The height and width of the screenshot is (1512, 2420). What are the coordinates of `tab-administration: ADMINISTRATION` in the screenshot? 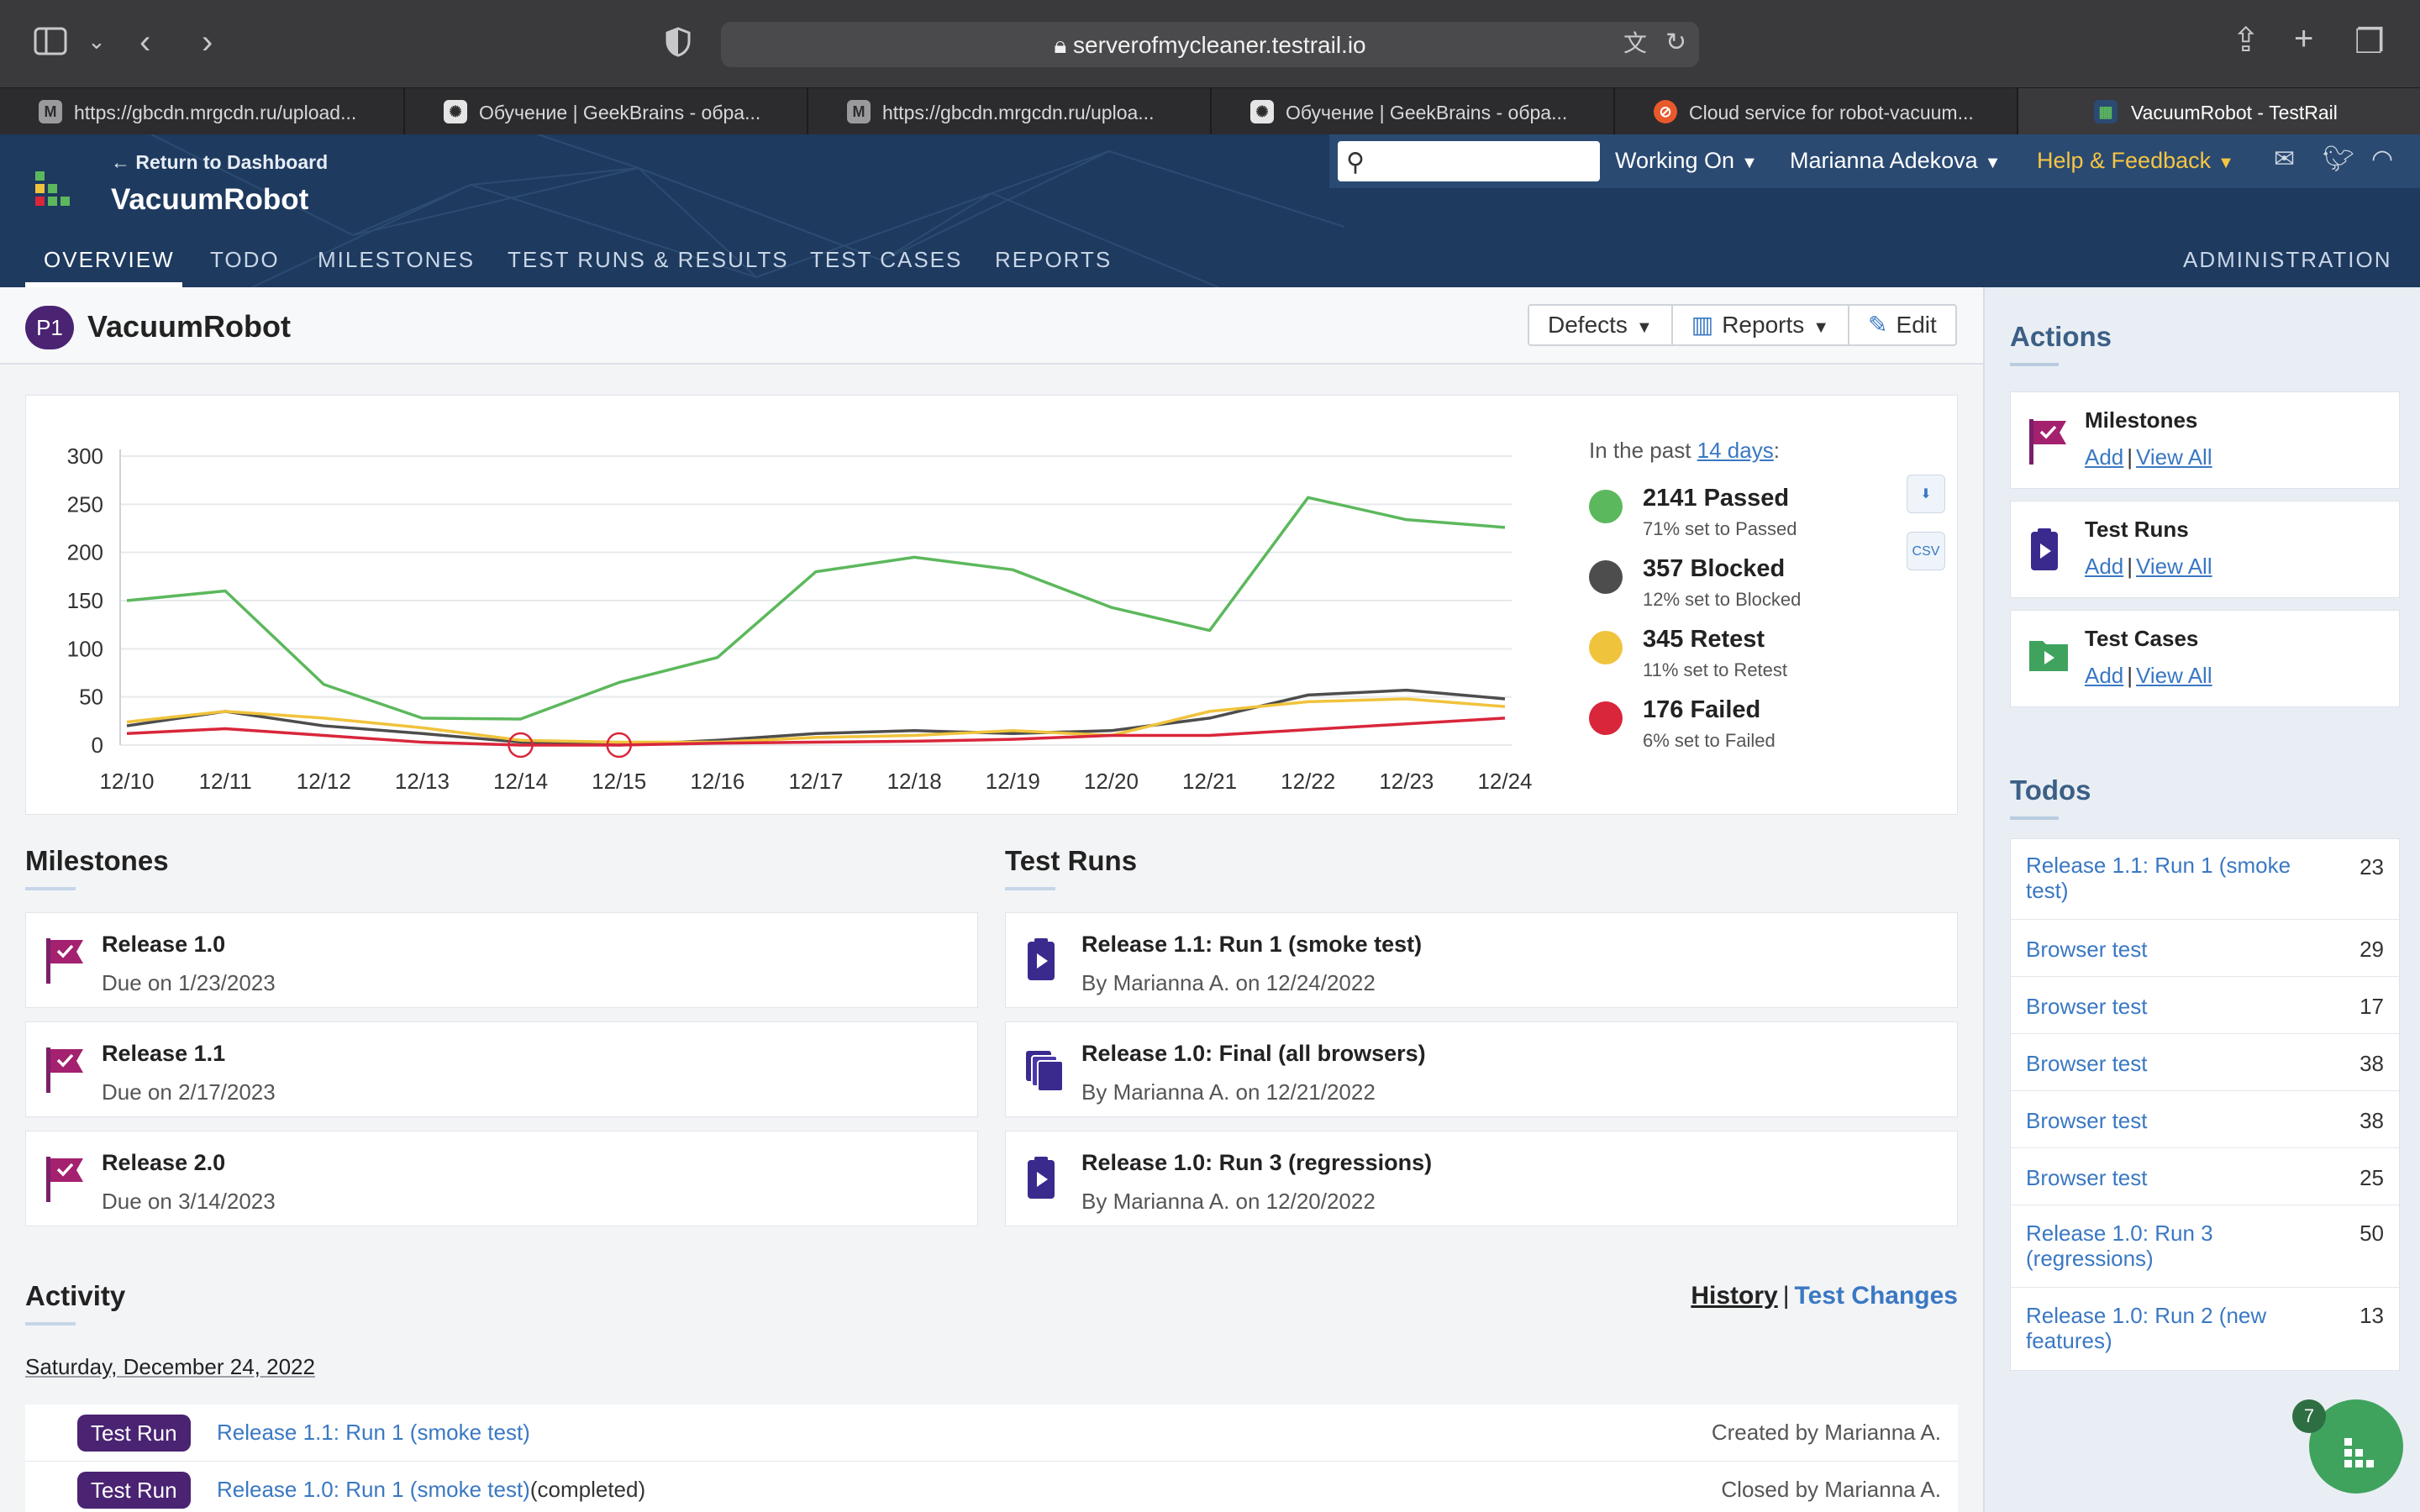 It's located at (2287, 260).